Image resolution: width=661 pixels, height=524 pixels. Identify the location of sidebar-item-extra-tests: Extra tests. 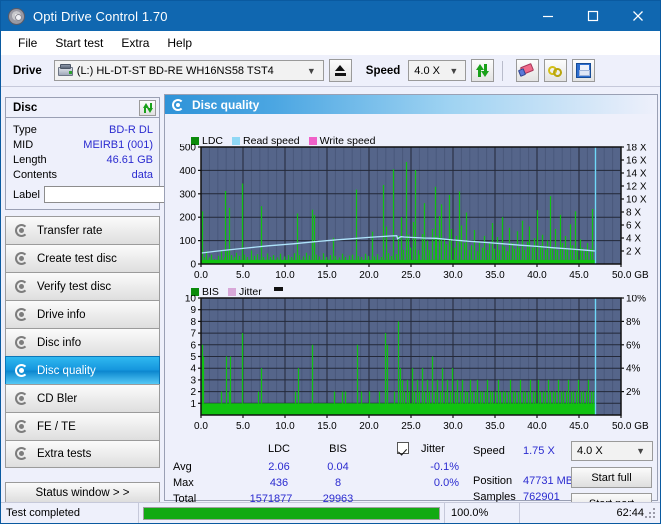
(82, 454).